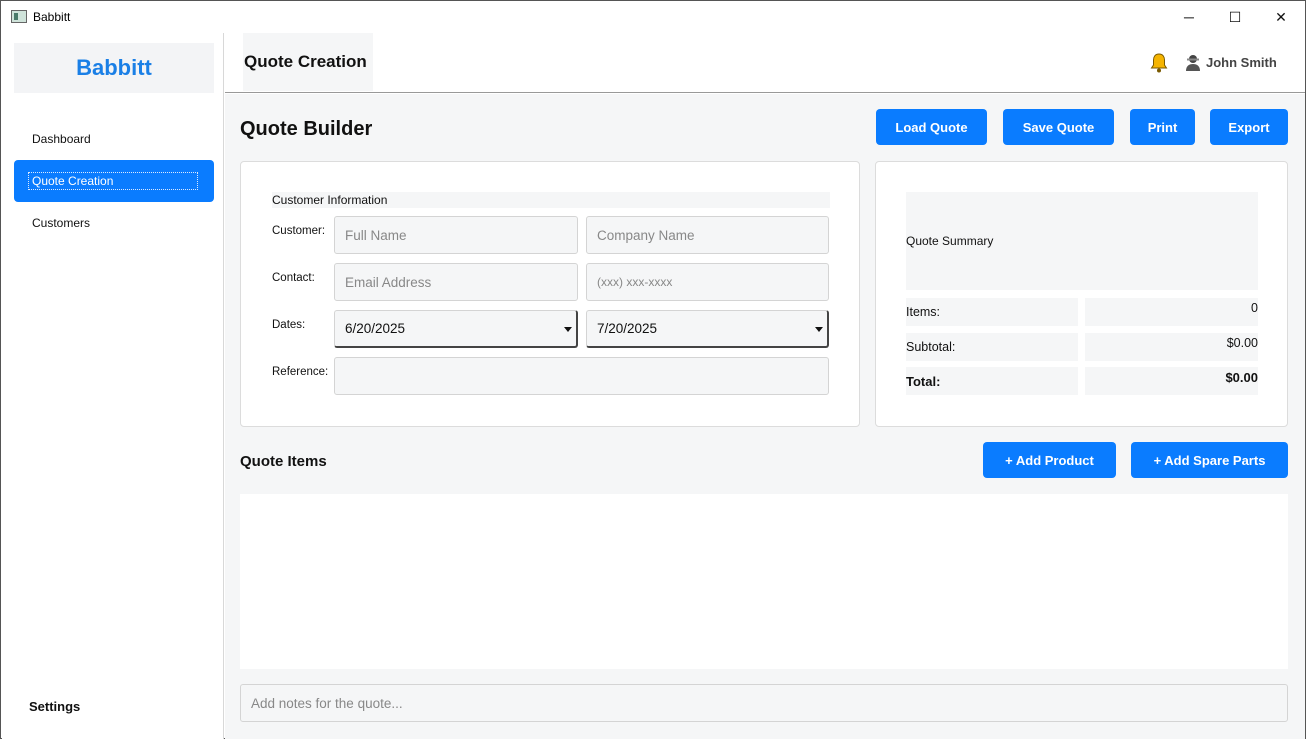 This screenshot has height=739, width=1306. I want to click on sidebar-item-label: Quote Creation, so click(113, 181).